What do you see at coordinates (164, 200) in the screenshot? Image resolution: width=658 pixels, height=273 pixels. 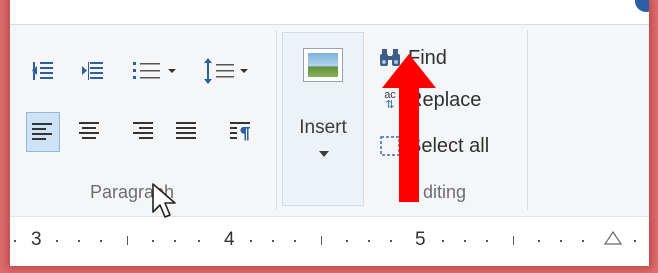 I see `mouse-cursor-icon` at bounding box center [164, 200].